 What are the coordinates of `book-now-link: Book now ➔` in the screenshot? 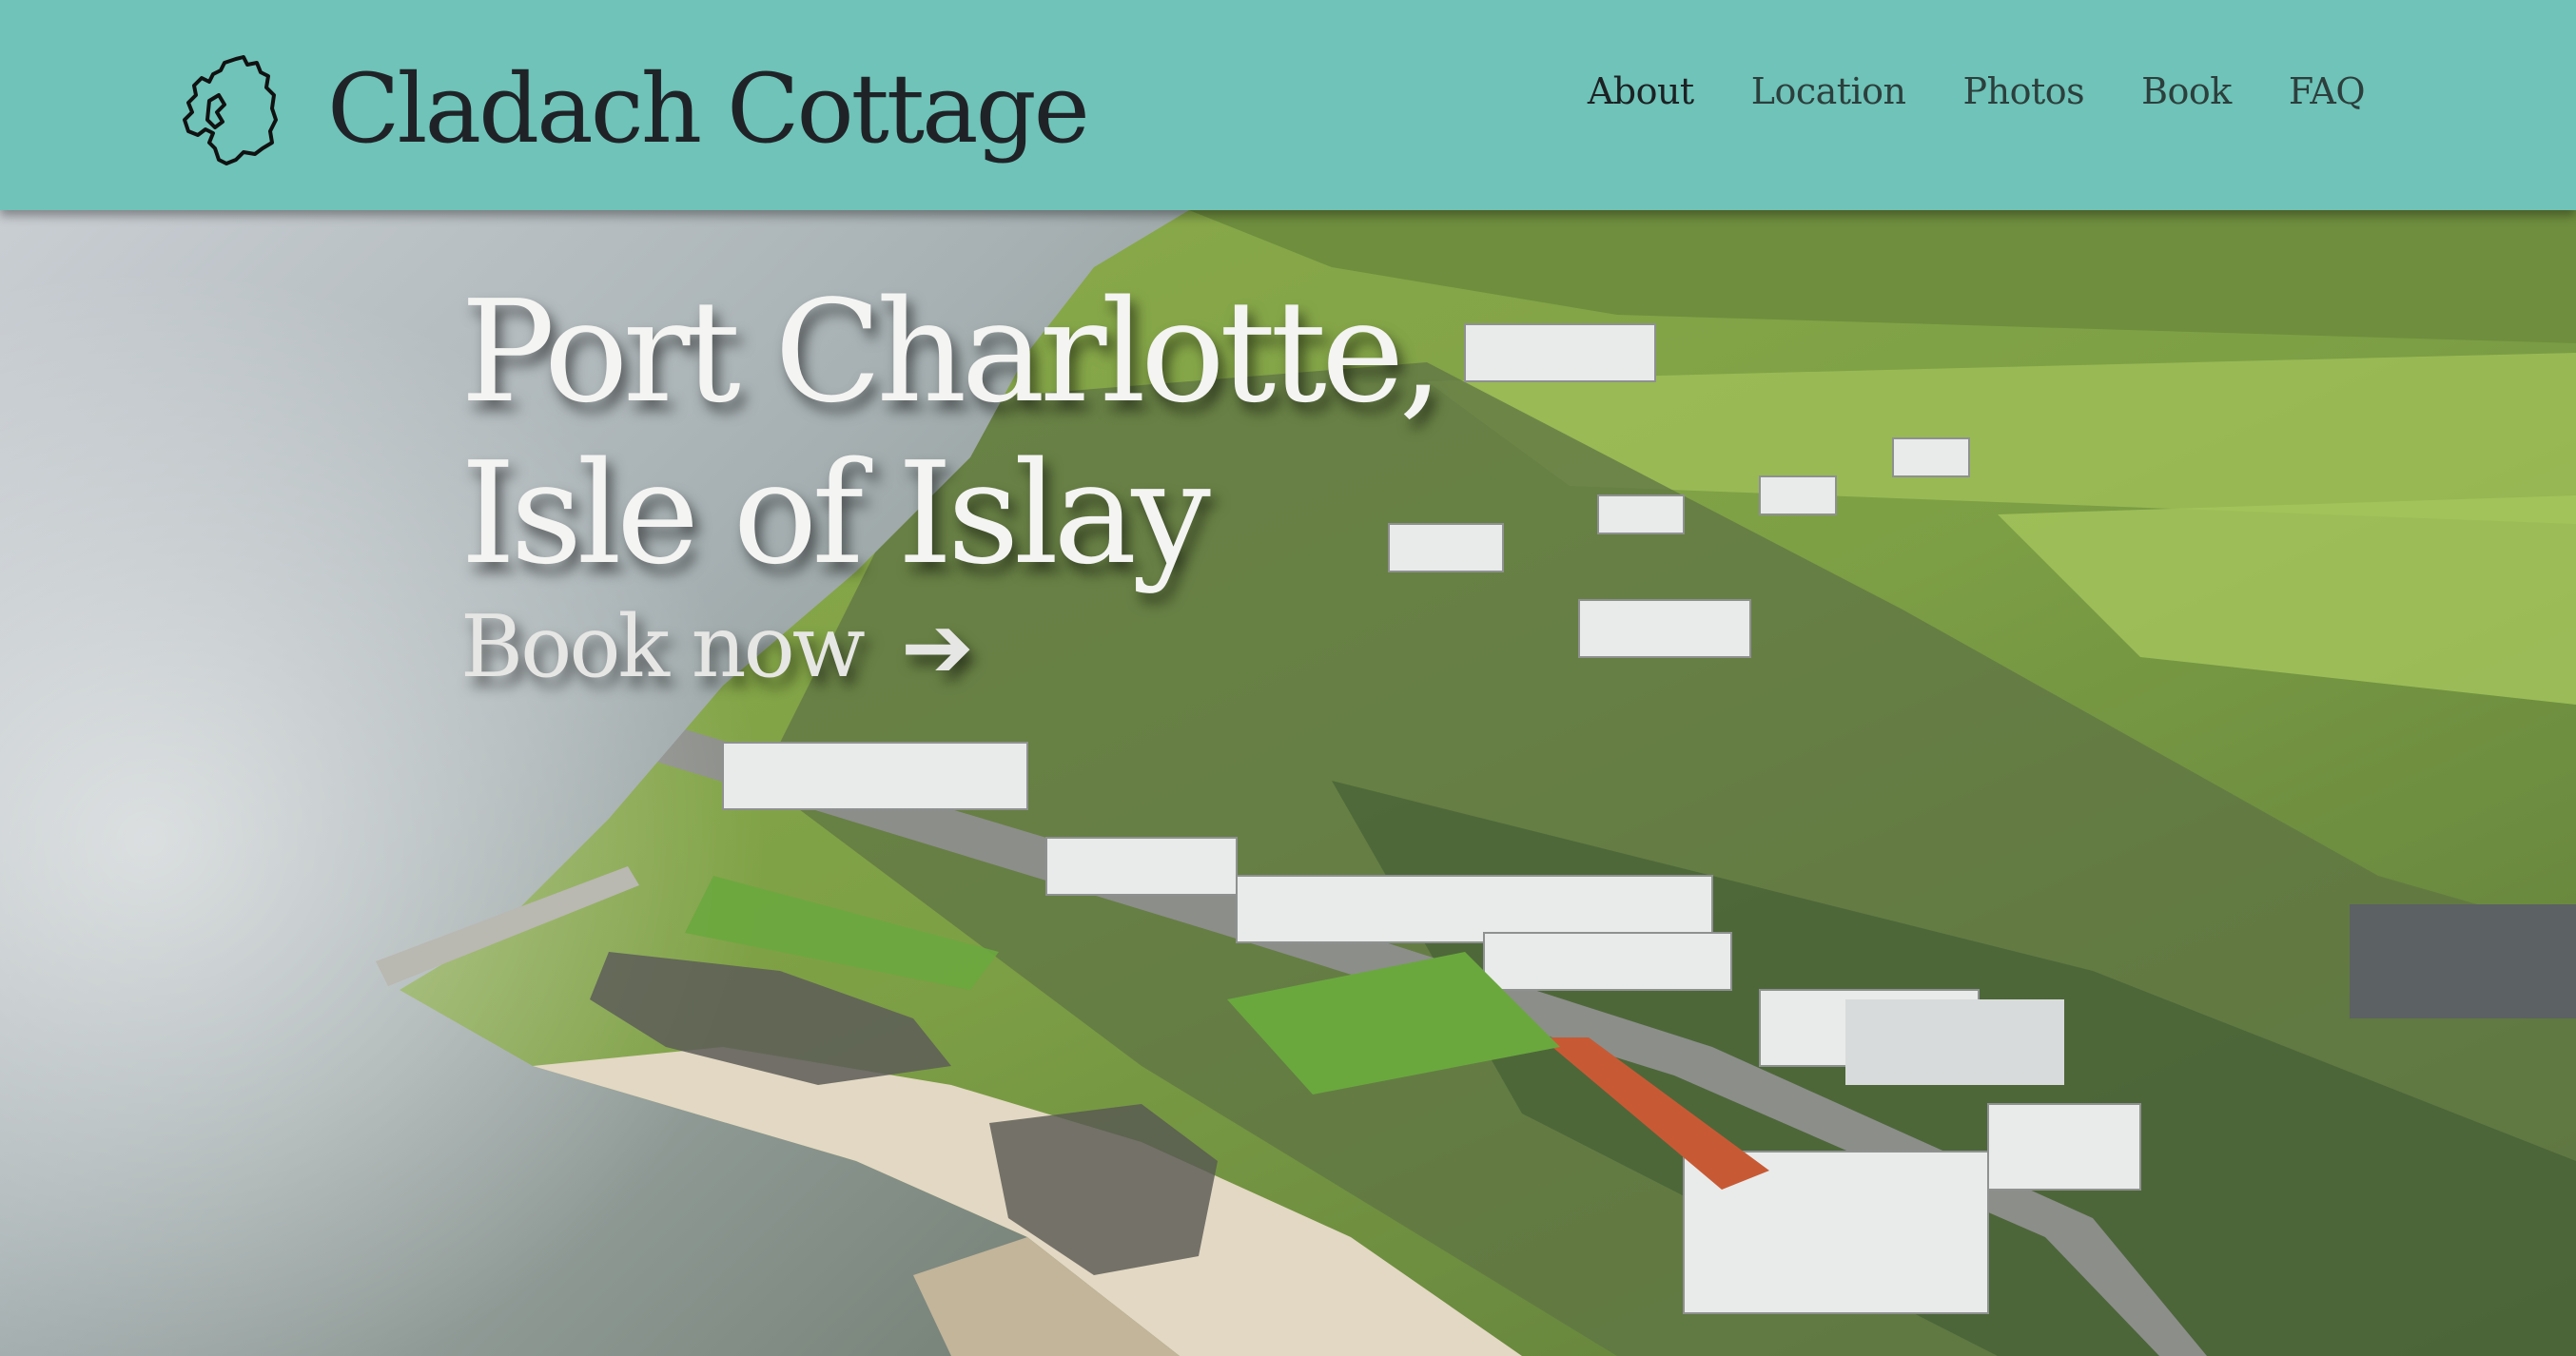 It's located at (717, 647).